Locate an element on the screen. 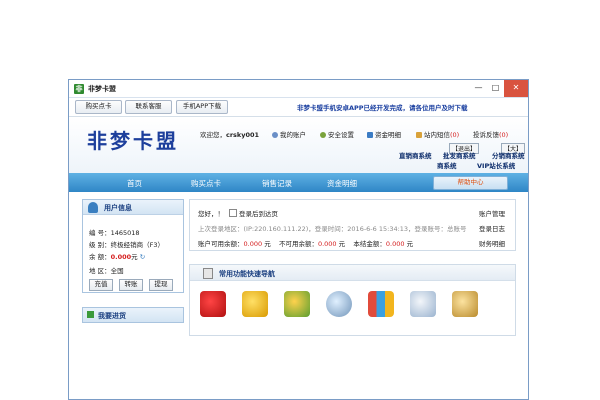 The width and height of the screenshot is (600, 400). greeting-row: 您好，！ 登录后到达页 is located at coordinates (238, 213).